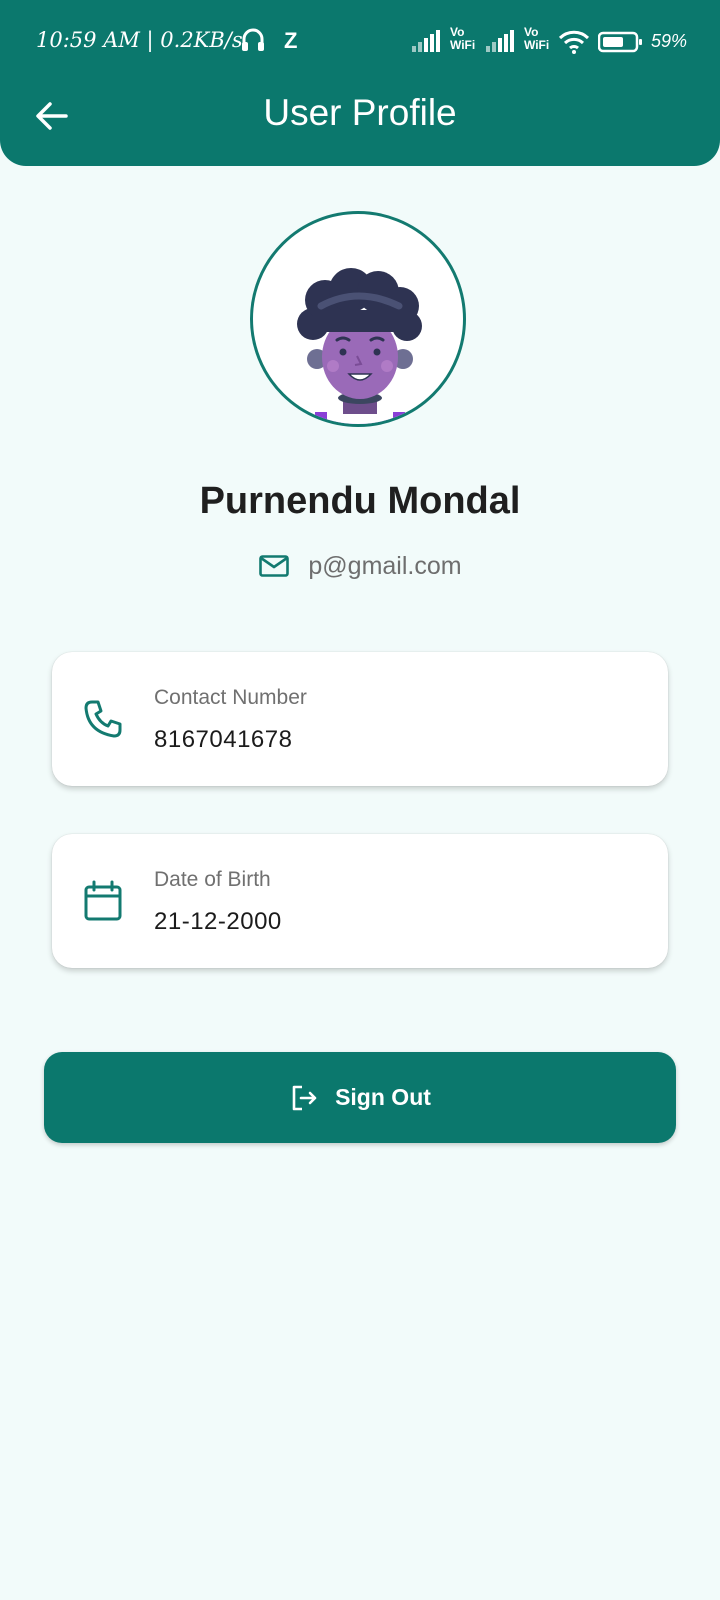 This screenshot has height=1600, width=720. I want to click on headset-icon, so click(253, 42).